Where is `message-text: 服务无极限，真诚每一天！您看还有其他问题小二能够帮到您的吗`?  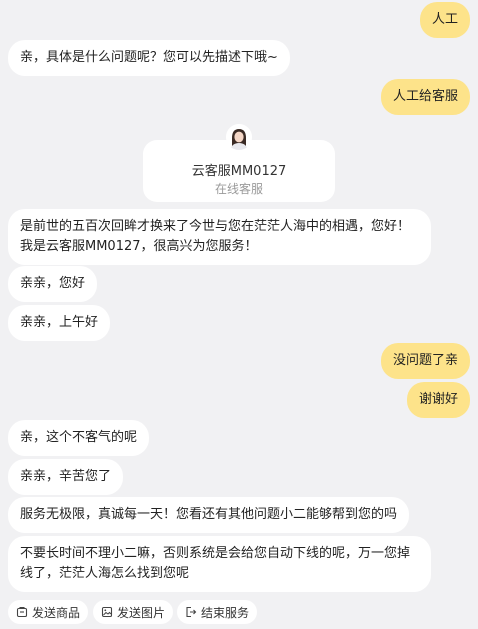 message-text: 服务无极限，真诚每一天！您看还有其他问题小二能够帮到您的吗 is located at coordinates (209, 514).